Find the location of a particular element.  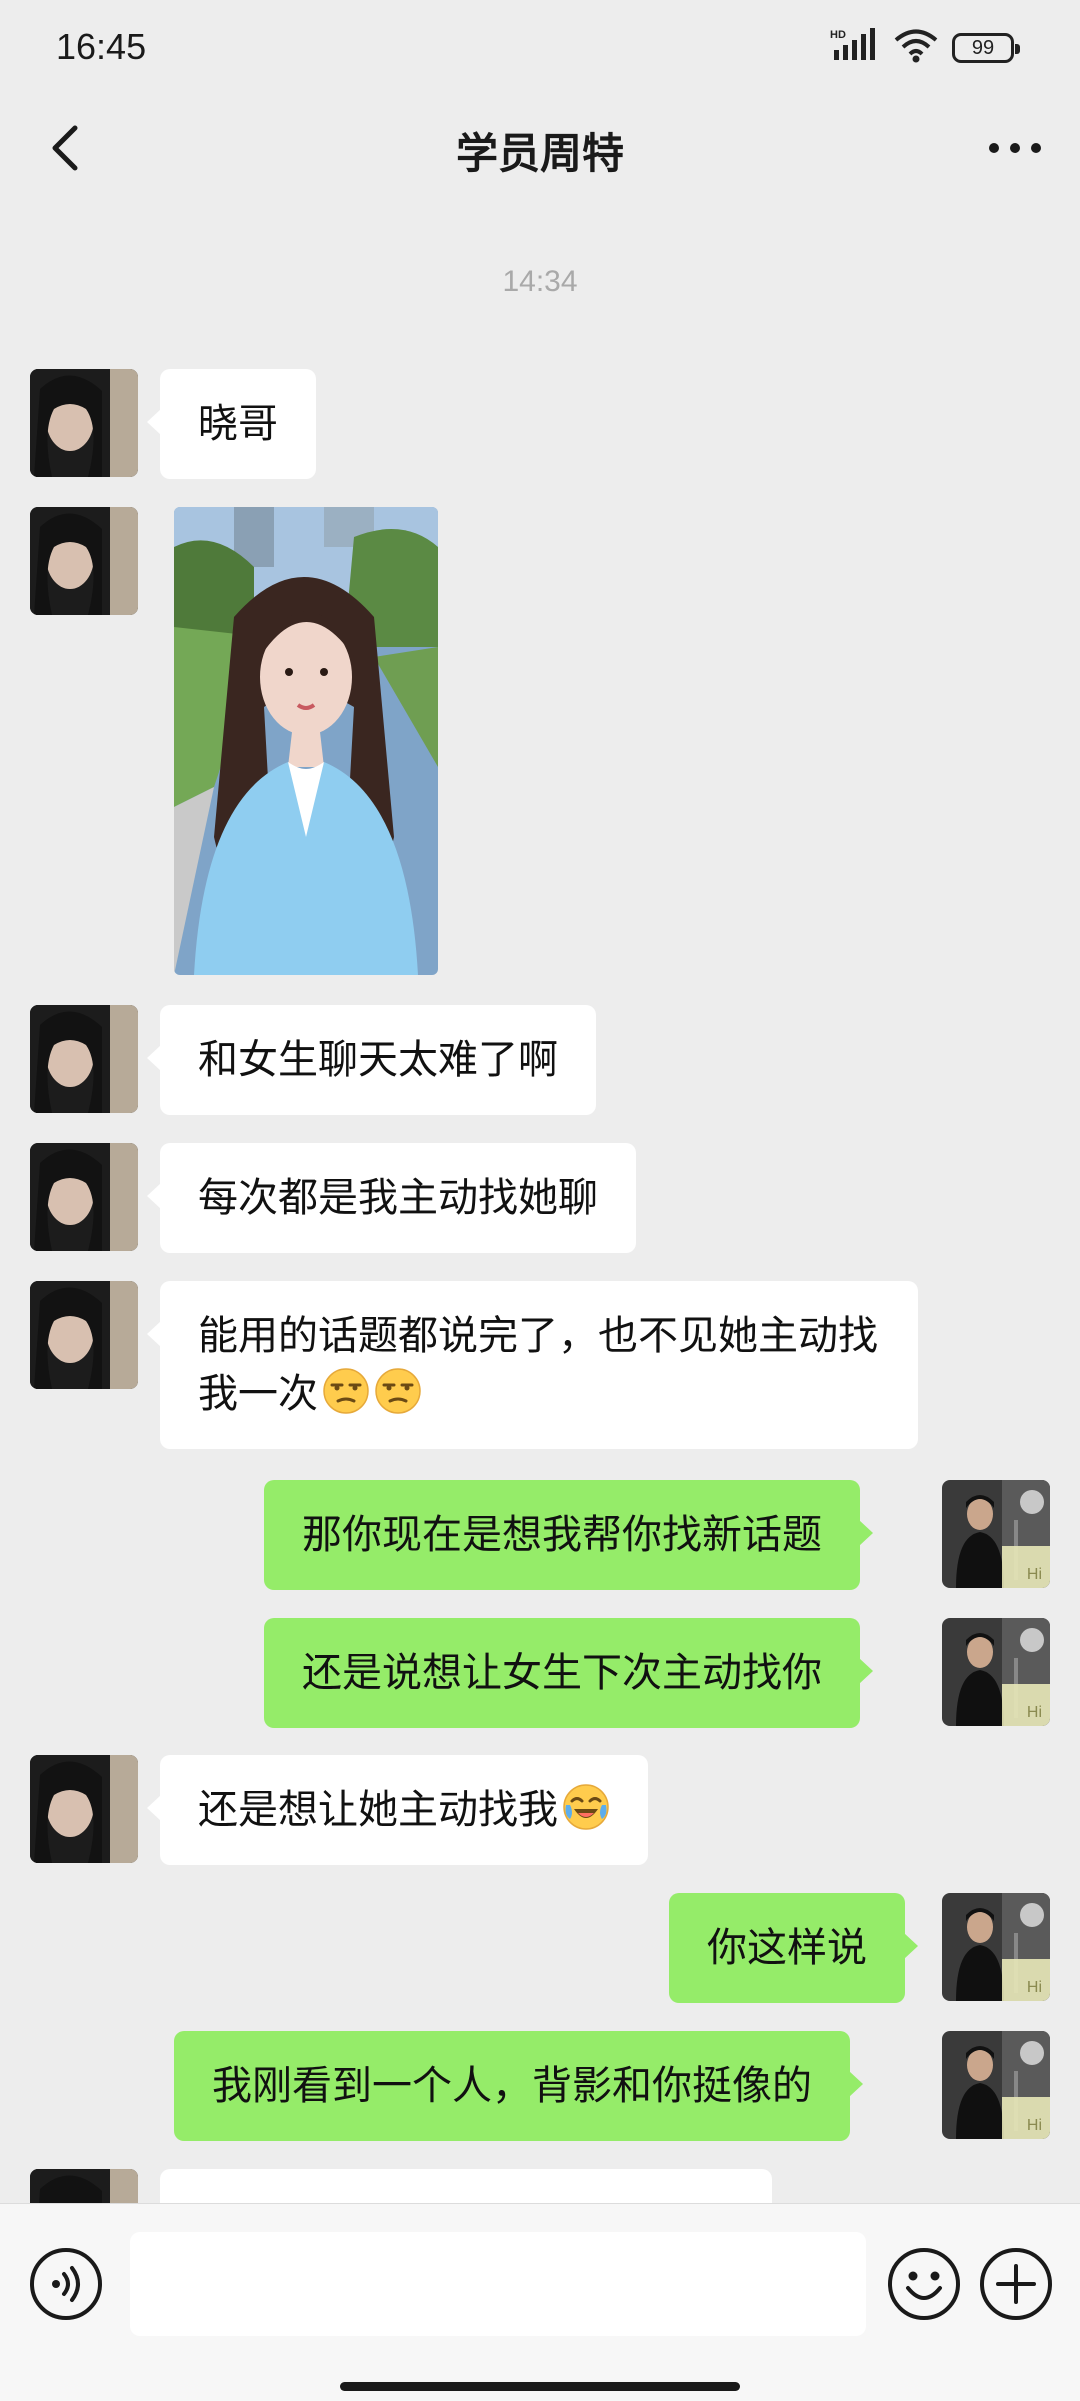

emoji-button is located at coordinates (924, 2284).